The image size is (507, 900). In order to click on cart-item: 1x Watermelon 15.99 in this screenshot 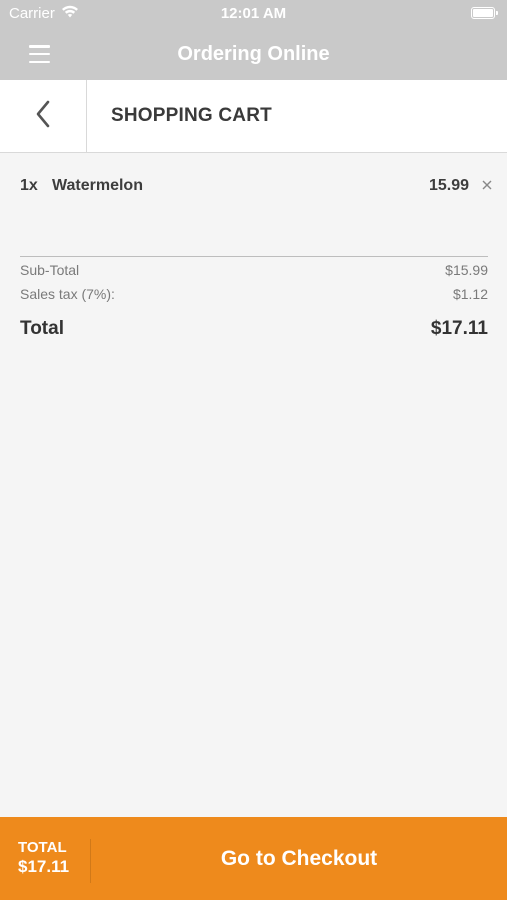, I will do `click(257, 188)`.